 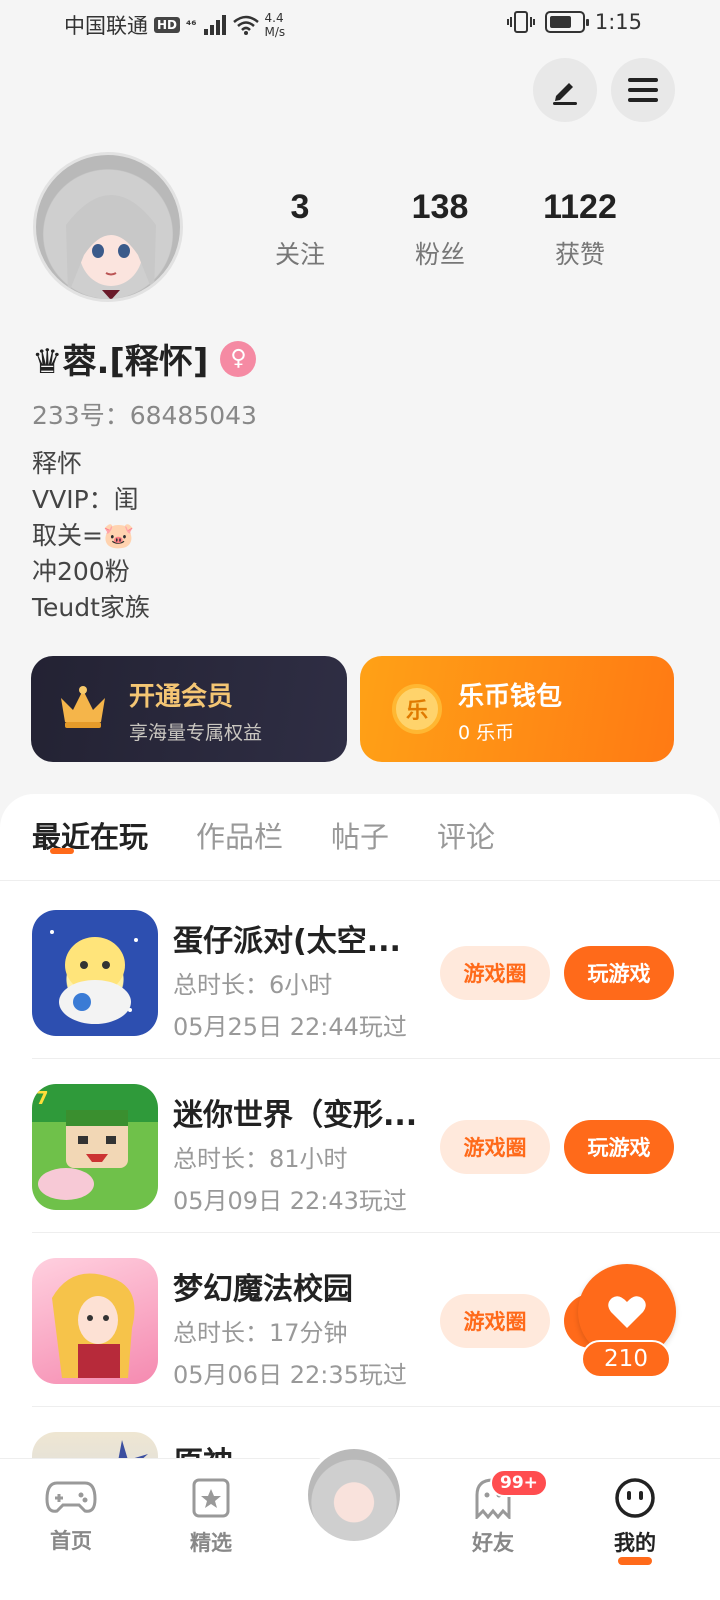 What do you see at coordinates (62, 851) in the screenshot?
I see `active-tab-indicator` at bounding box center [62, 851].